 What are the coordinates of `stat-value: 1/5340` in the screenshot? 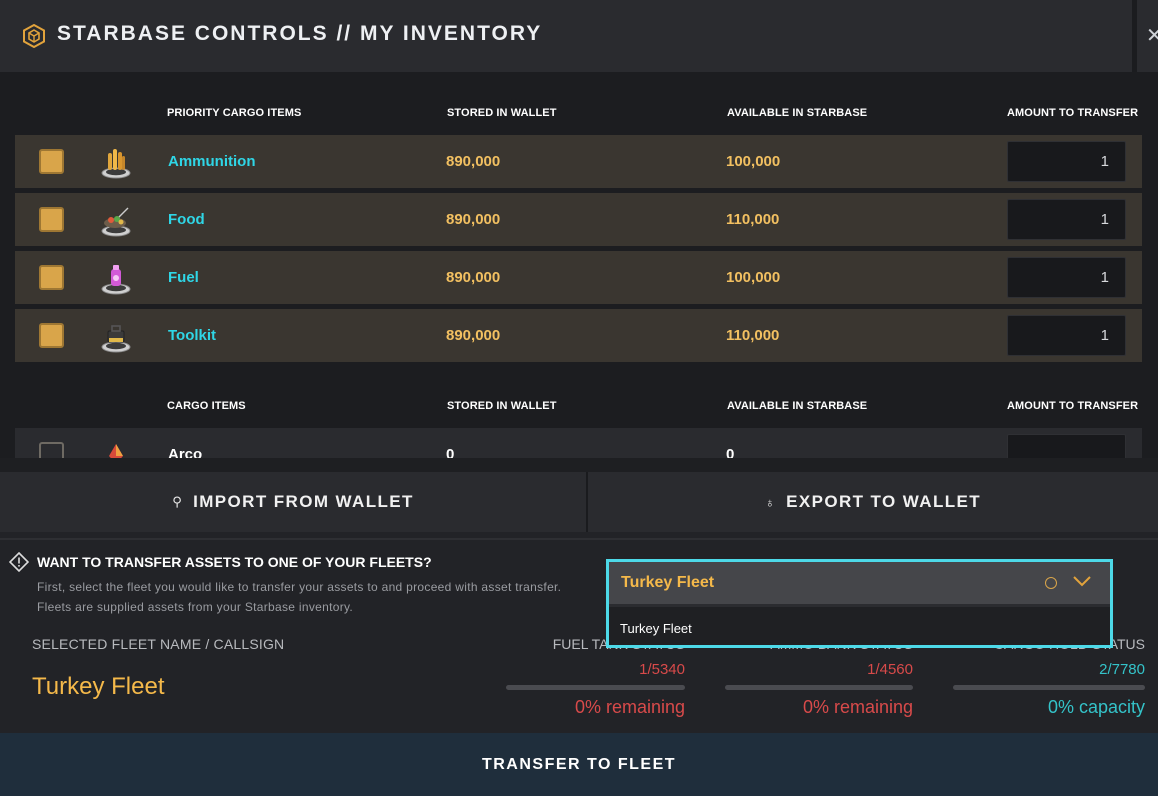 It's located at (662, 669).